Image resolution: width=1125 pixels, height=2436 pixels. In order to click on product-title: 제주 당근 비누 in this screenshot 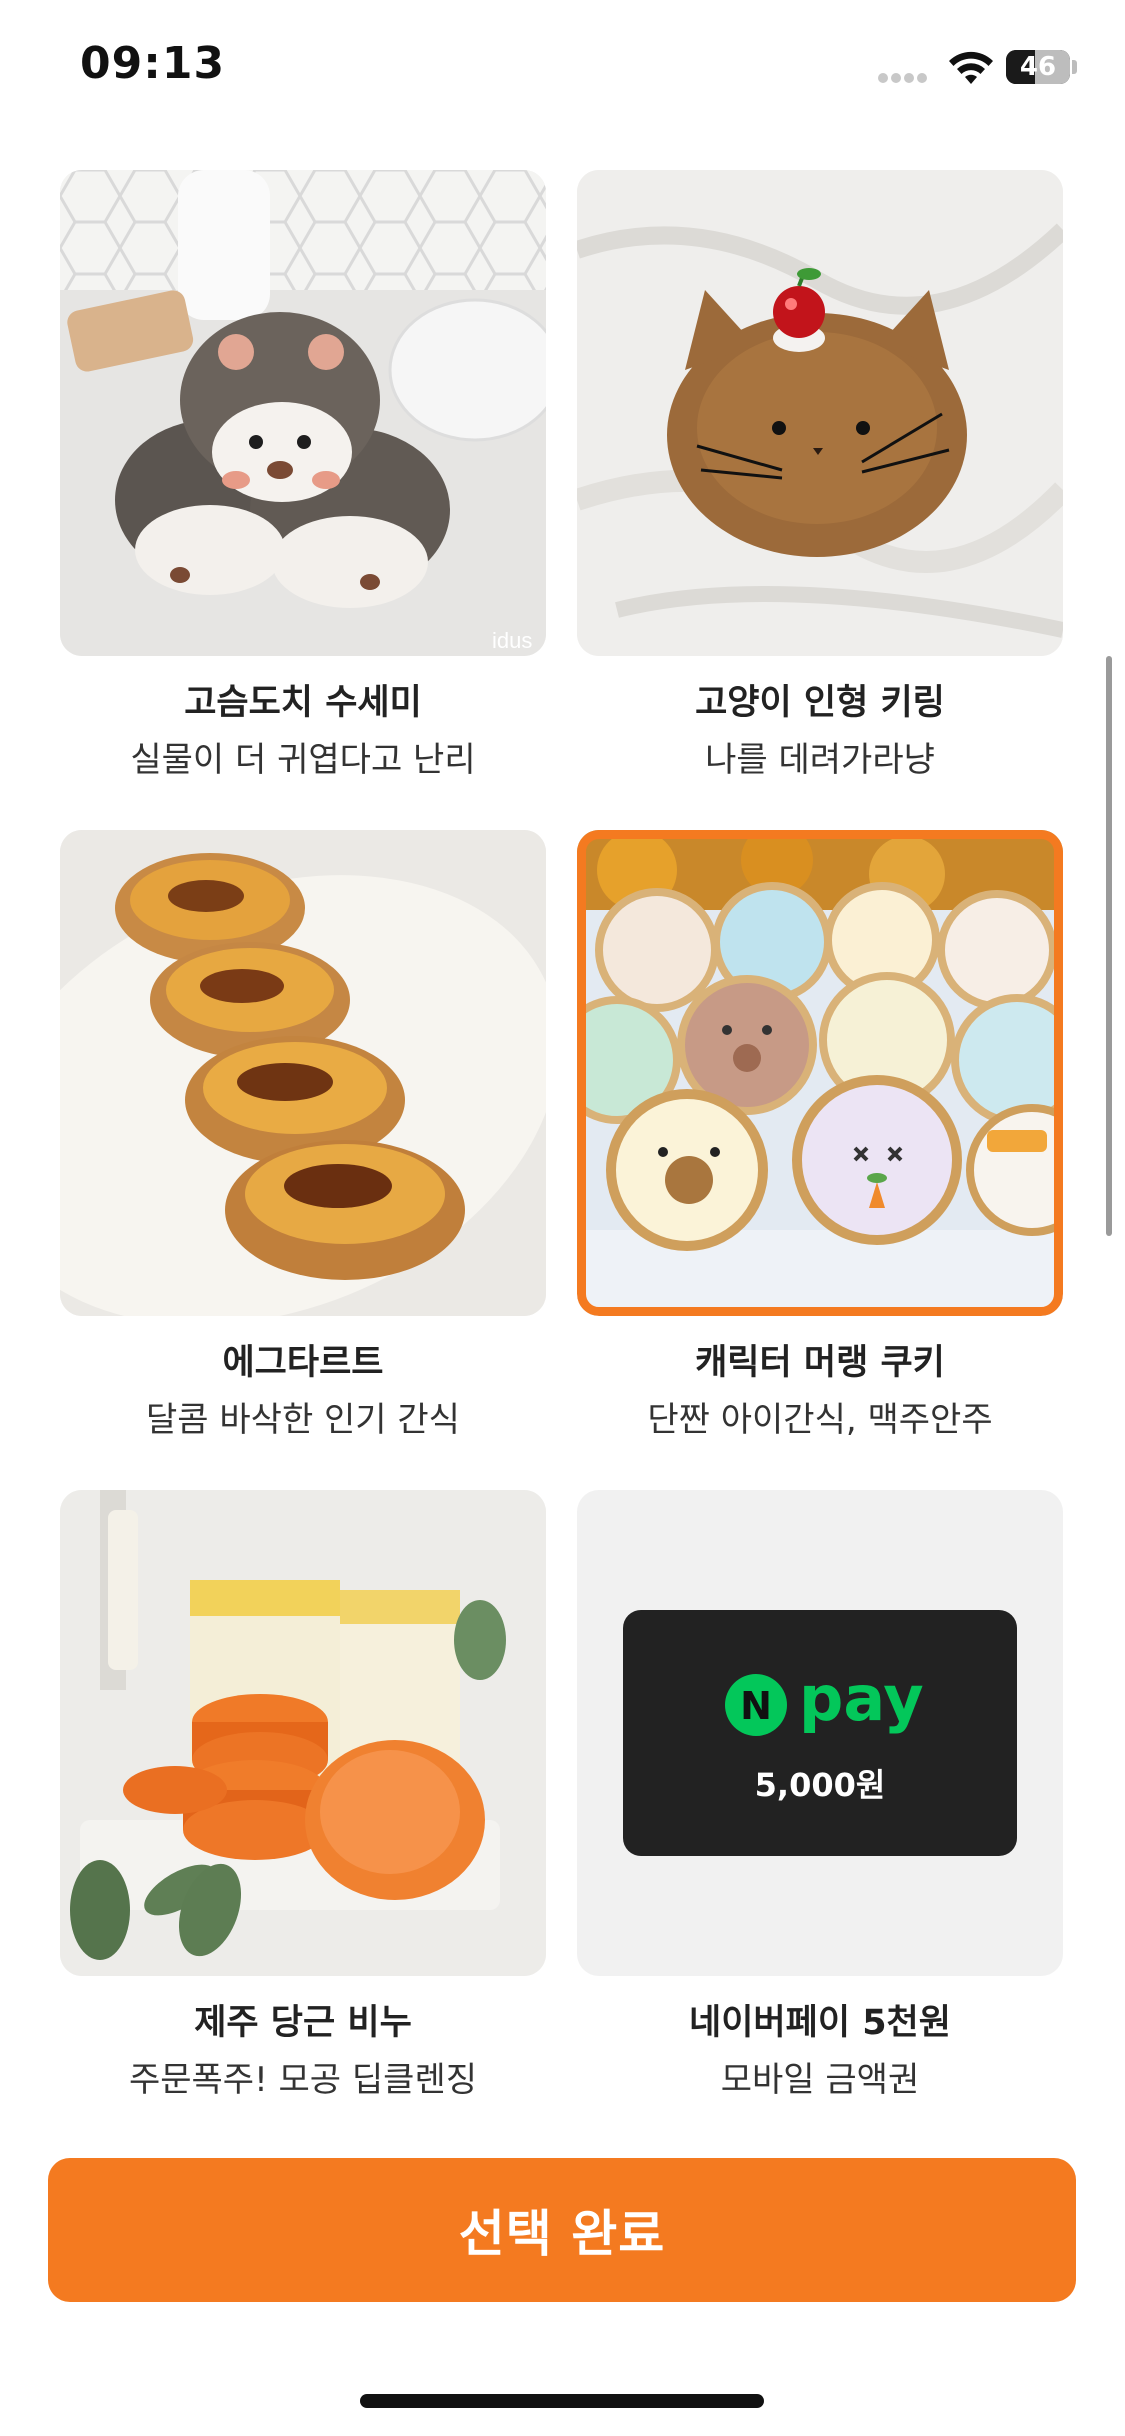, I will do `click(303, 2023)`.